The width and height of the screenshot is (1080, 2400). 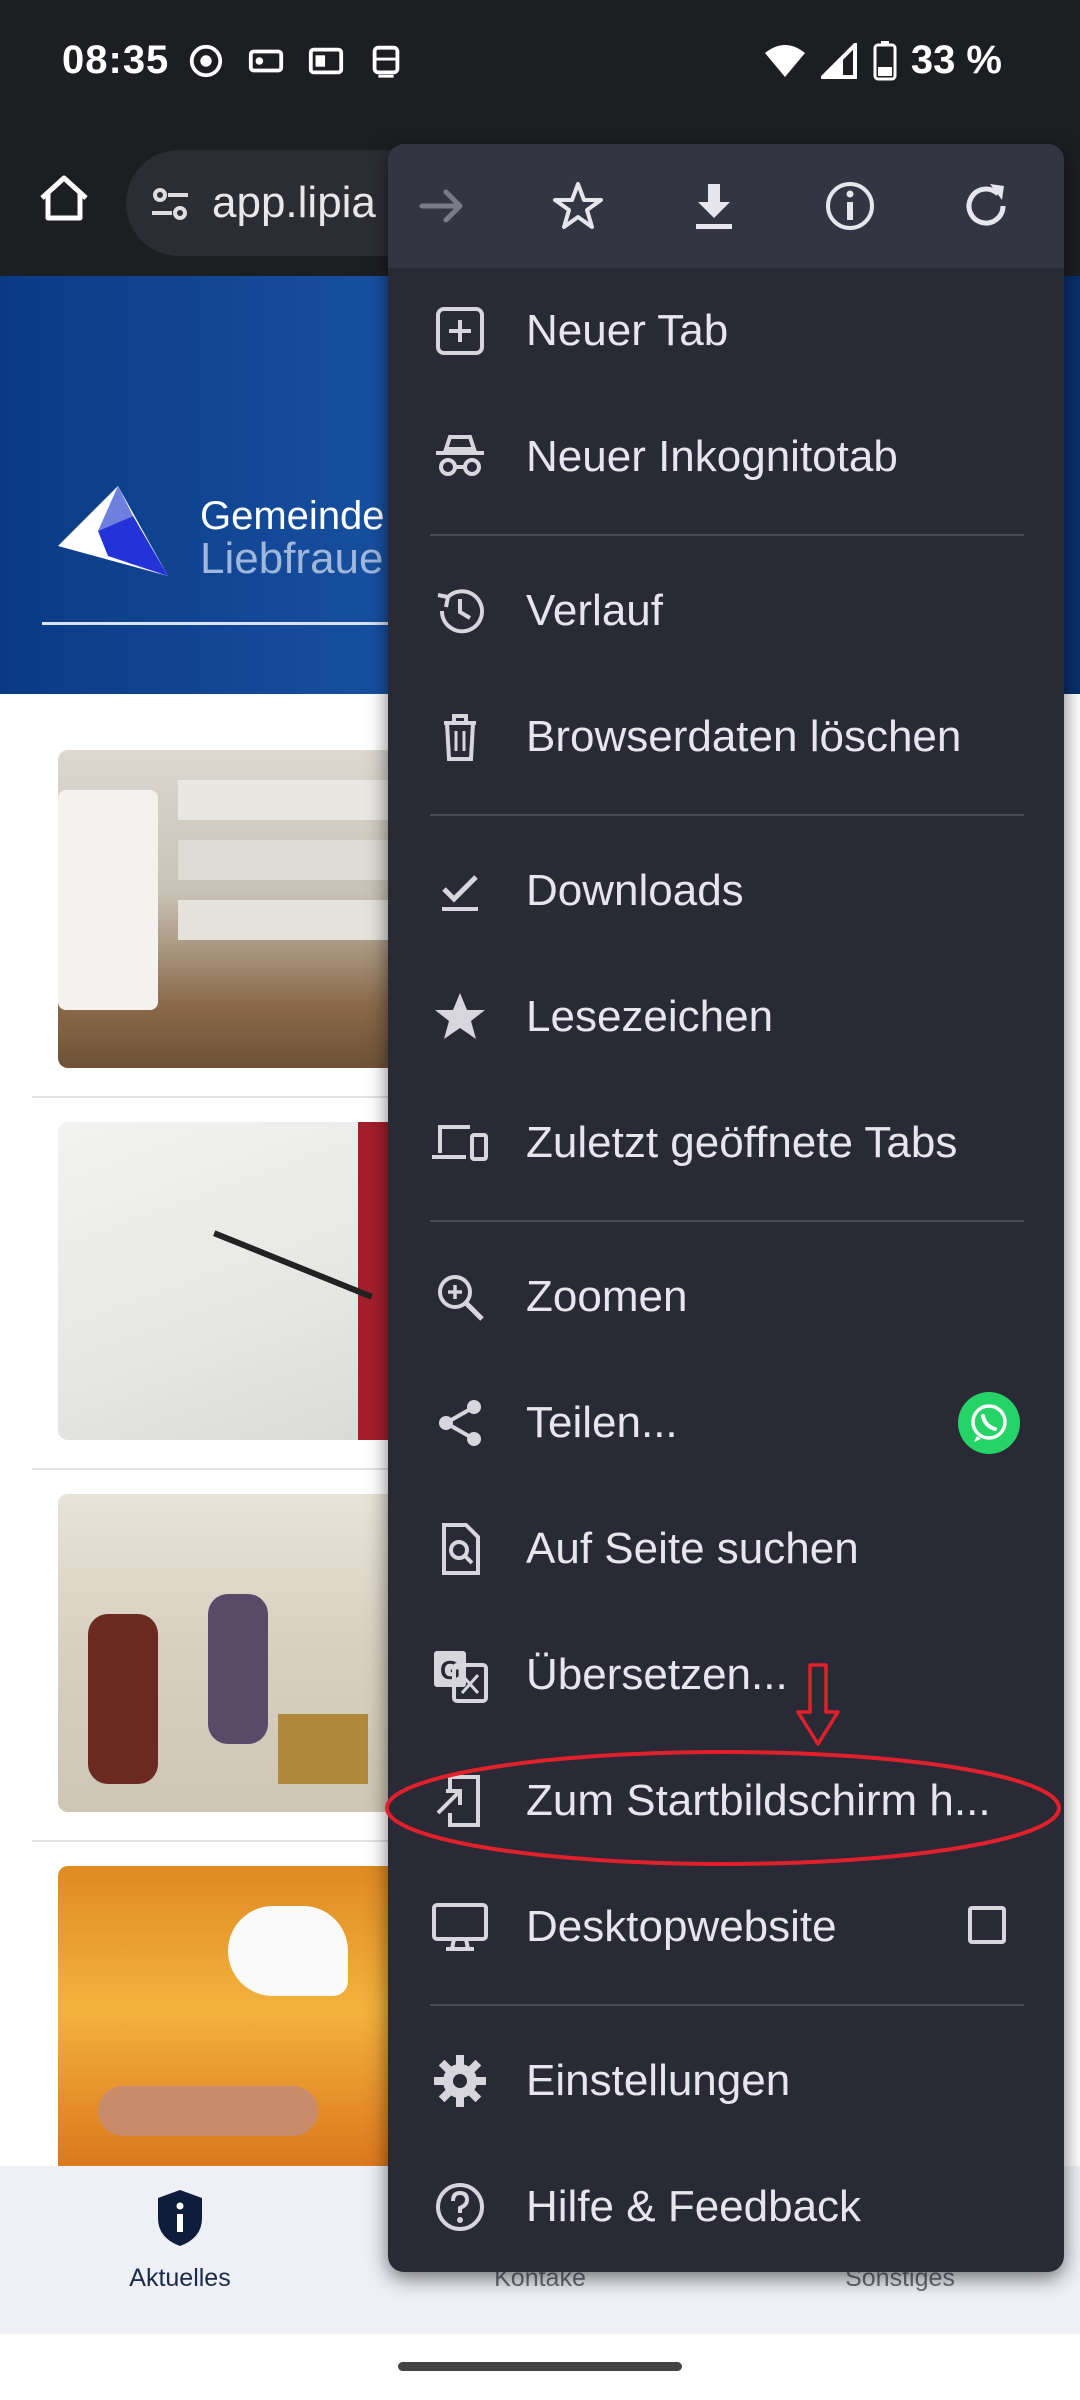 I want to click on menu-item-help-feedback: Hilfe & Feedback, so click(x=726, y=2207).